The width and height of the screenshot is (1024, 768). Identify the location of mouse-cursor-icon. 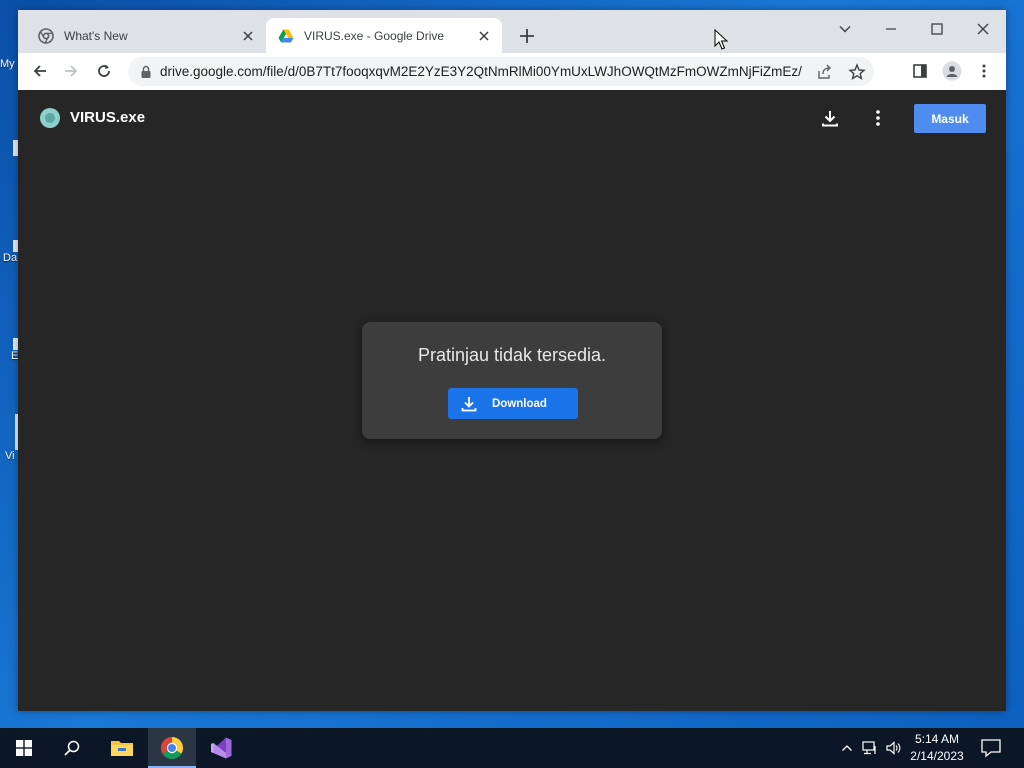
(721, 39).